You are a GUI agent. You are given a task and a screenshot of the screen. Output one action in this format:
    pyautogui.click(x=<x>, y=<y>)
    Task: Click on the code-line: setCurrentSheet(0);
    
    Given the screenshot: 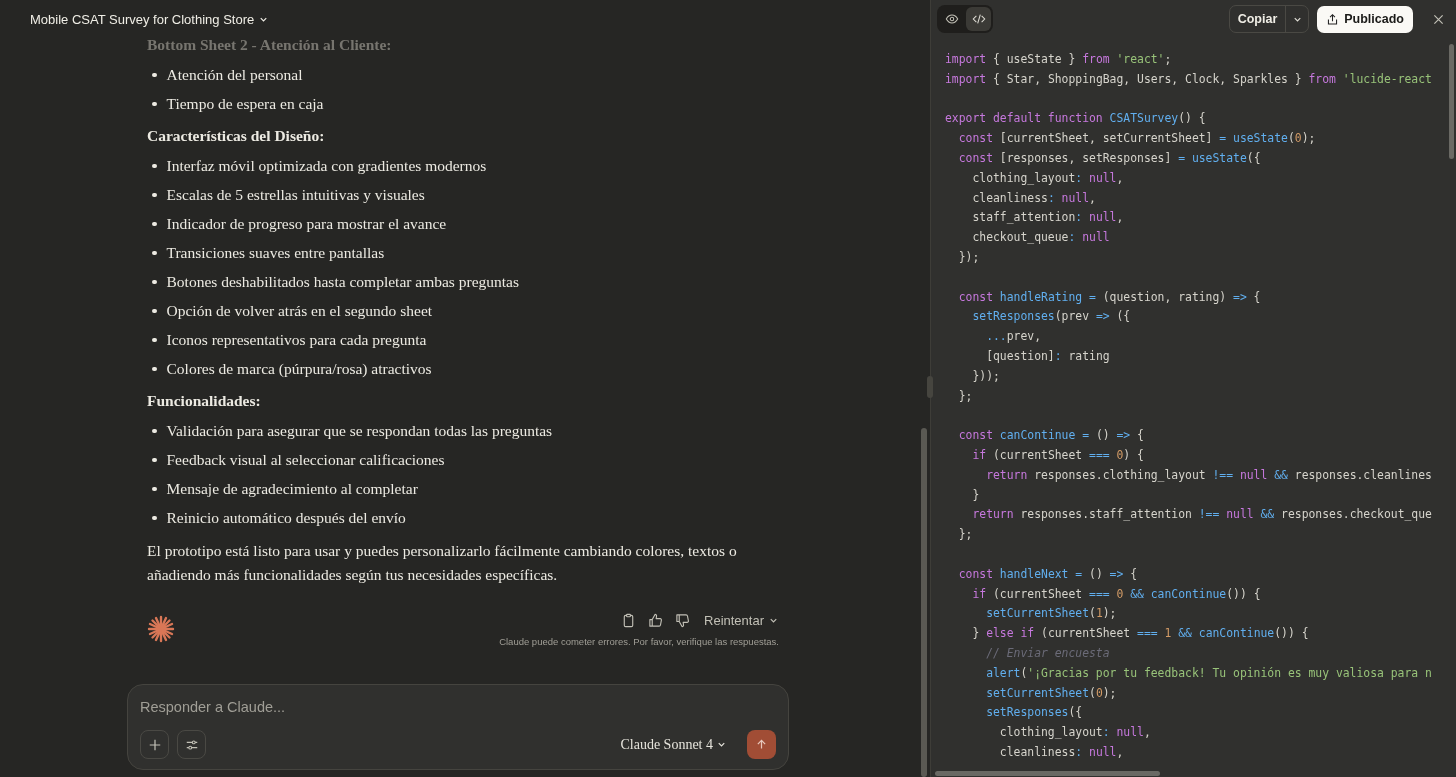 What is the action you would take?
    pyautogui.click(x=1051, y=693)
    